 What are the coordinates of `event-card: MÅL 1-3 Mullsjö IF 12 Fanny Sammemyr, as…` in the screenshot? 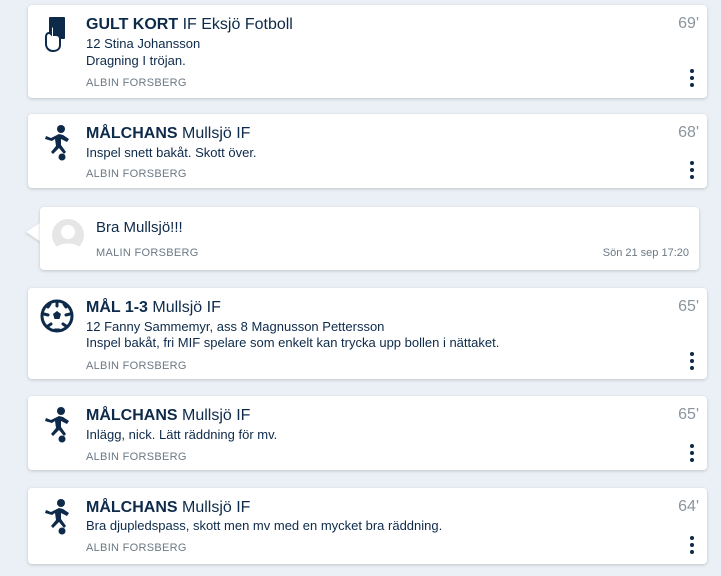 It's located at (367, 333).